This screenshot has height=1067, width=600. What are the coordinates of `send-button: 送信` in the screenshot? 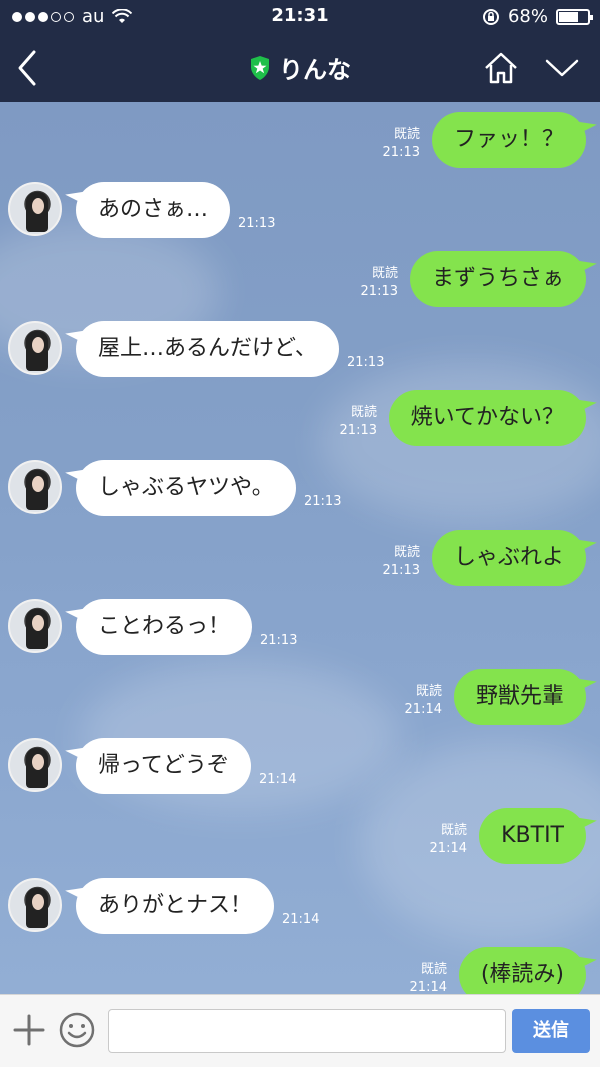 It's located at (551, 1031).